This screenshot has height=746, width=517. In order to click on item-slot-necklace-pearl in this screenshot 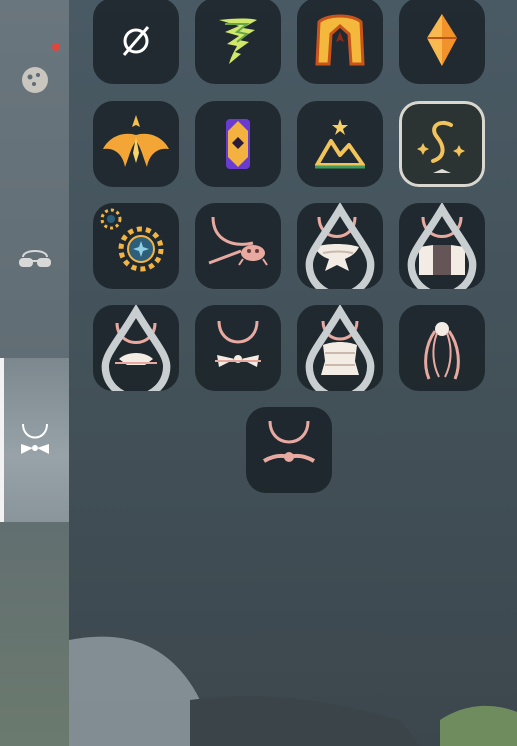, I will do `click(442, 348)`.